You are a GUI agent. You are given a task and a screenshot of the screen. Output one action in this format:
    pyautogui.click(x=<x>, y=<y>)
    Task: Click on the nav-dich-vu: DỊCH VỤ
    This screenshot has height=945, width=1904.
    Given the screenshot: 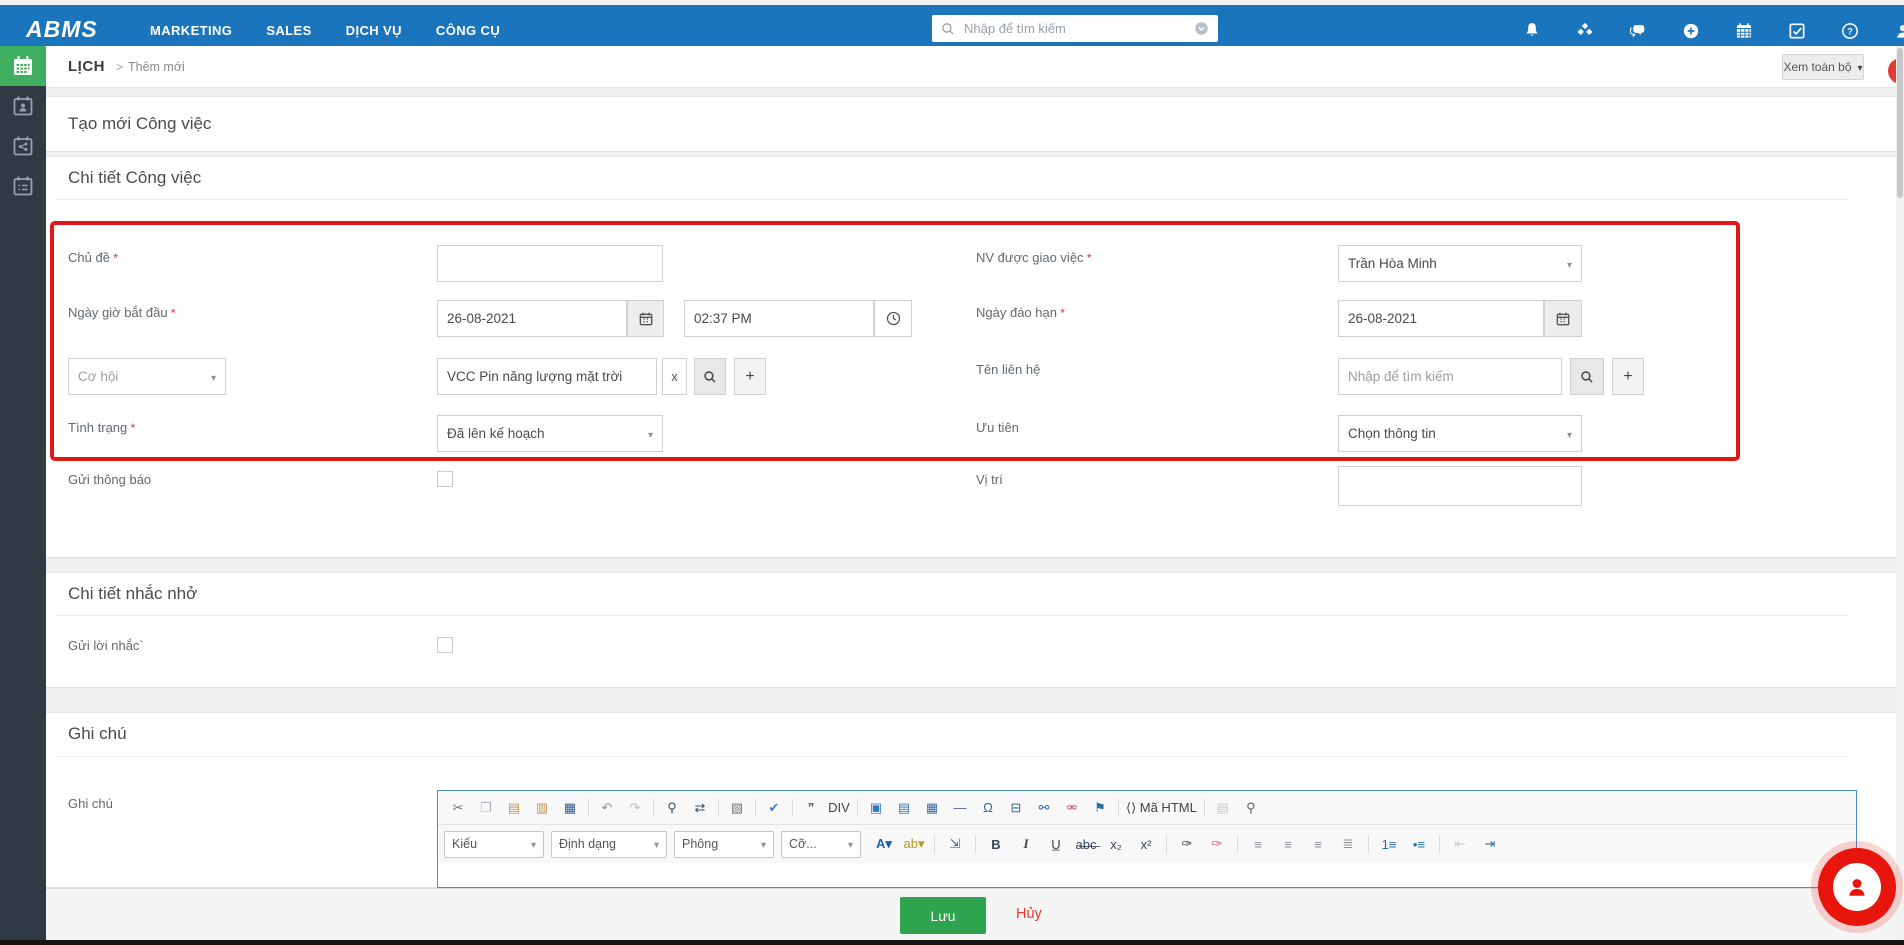 What is the action you would take?
    pyautogui.click(x=374, y=30)
    